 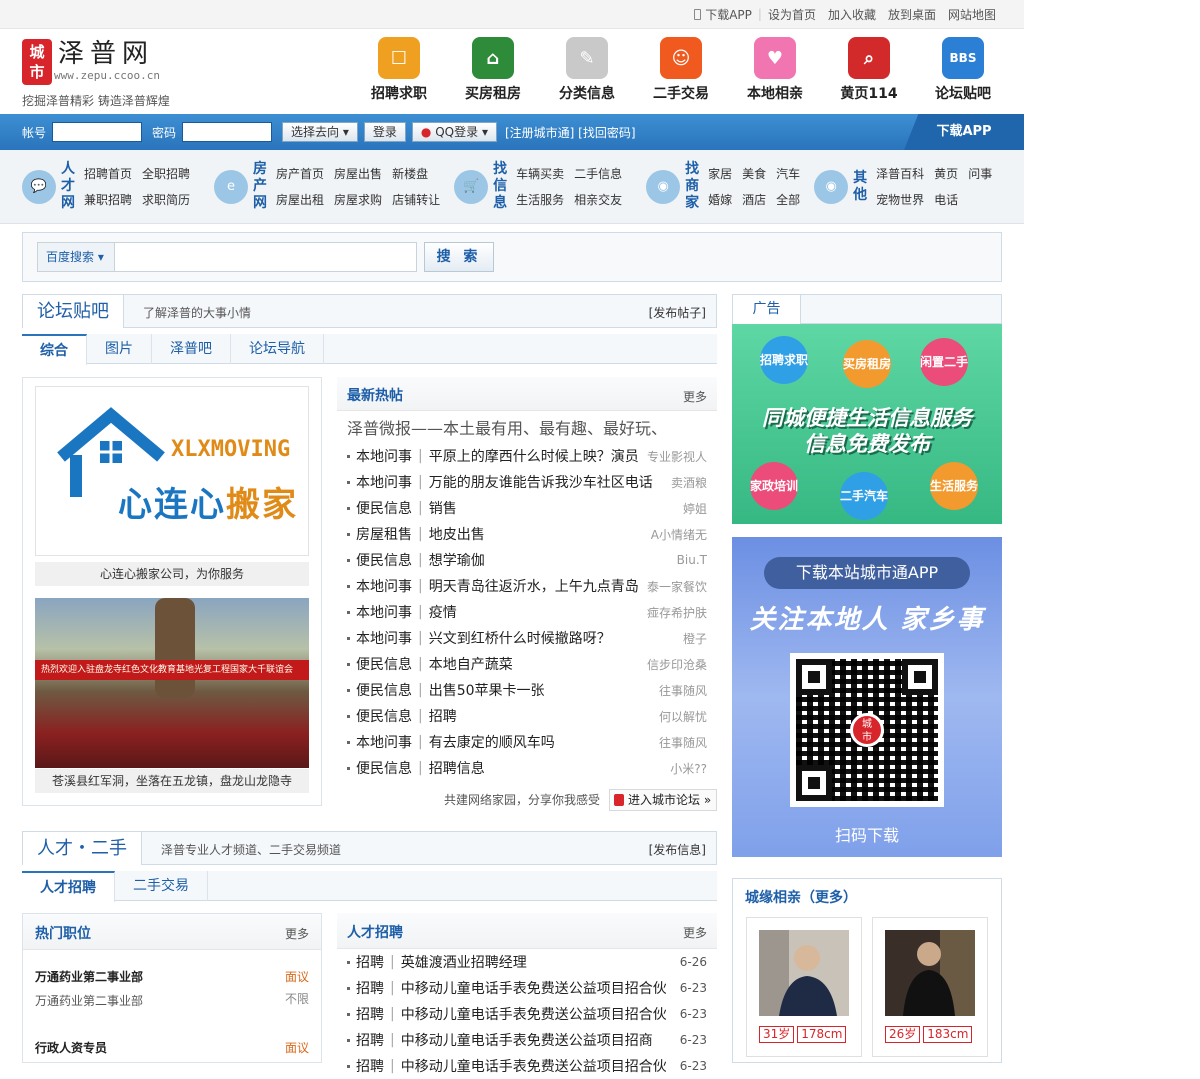 I want to click on hot-post-row: 本地问事 | 兴文到红桥什么时候撤路呀？ 橙子, so click(x=527, y=638).